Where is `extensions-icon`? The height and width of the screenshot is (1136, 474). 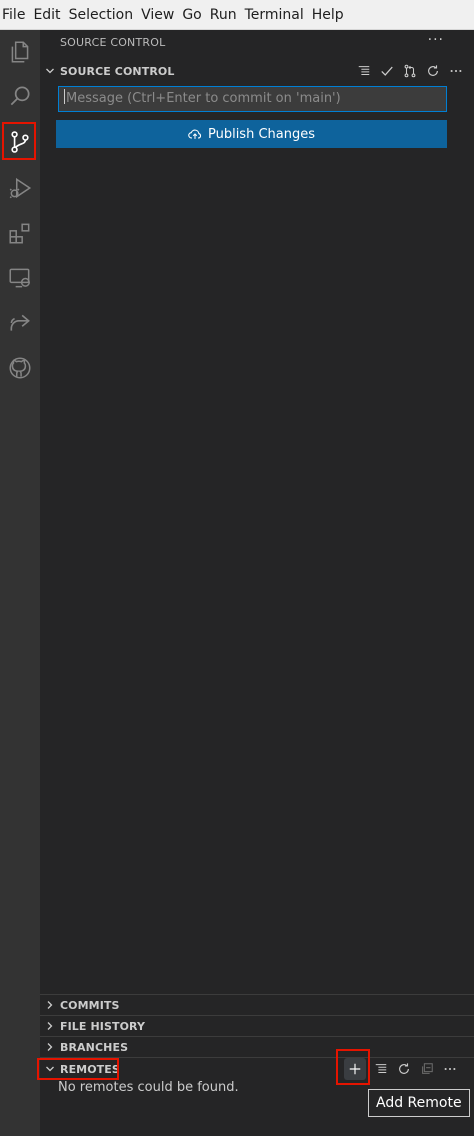
extensions-icon is located at coordinates (19, 233).